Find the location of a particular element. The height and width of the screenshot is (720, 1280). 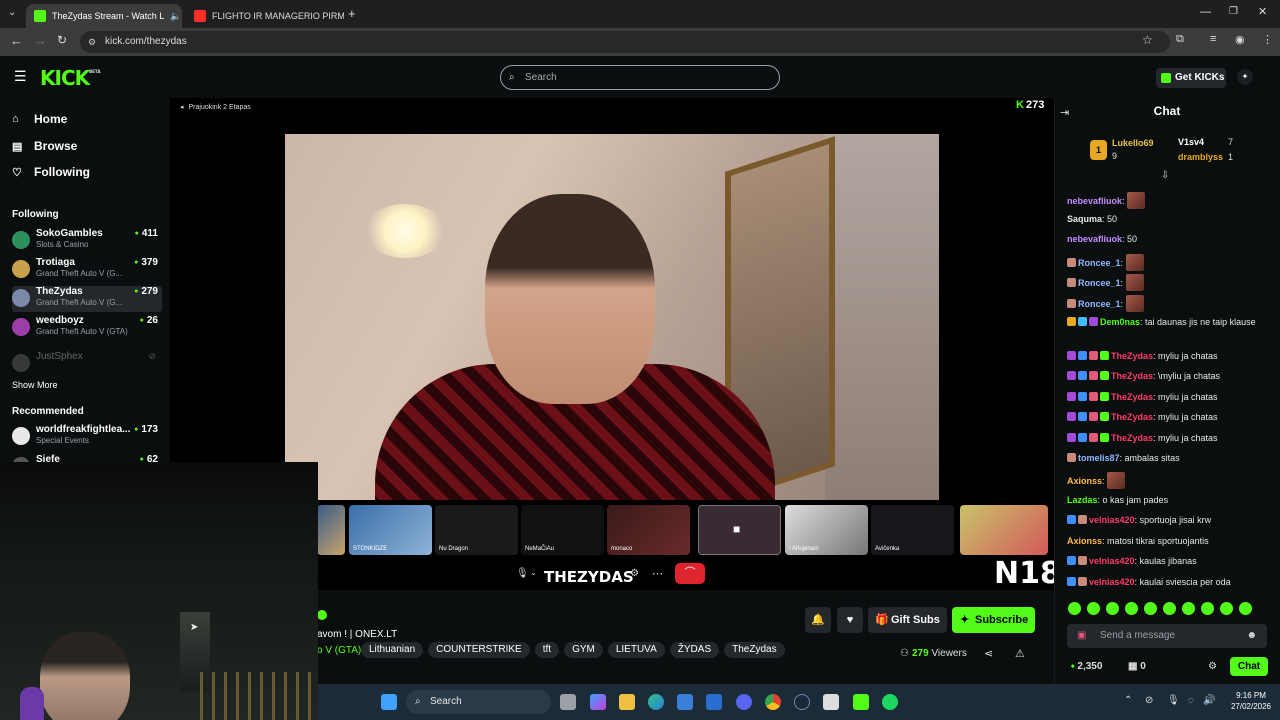

tag-chip: ŽYDAS is located at coordinates (694, 650).